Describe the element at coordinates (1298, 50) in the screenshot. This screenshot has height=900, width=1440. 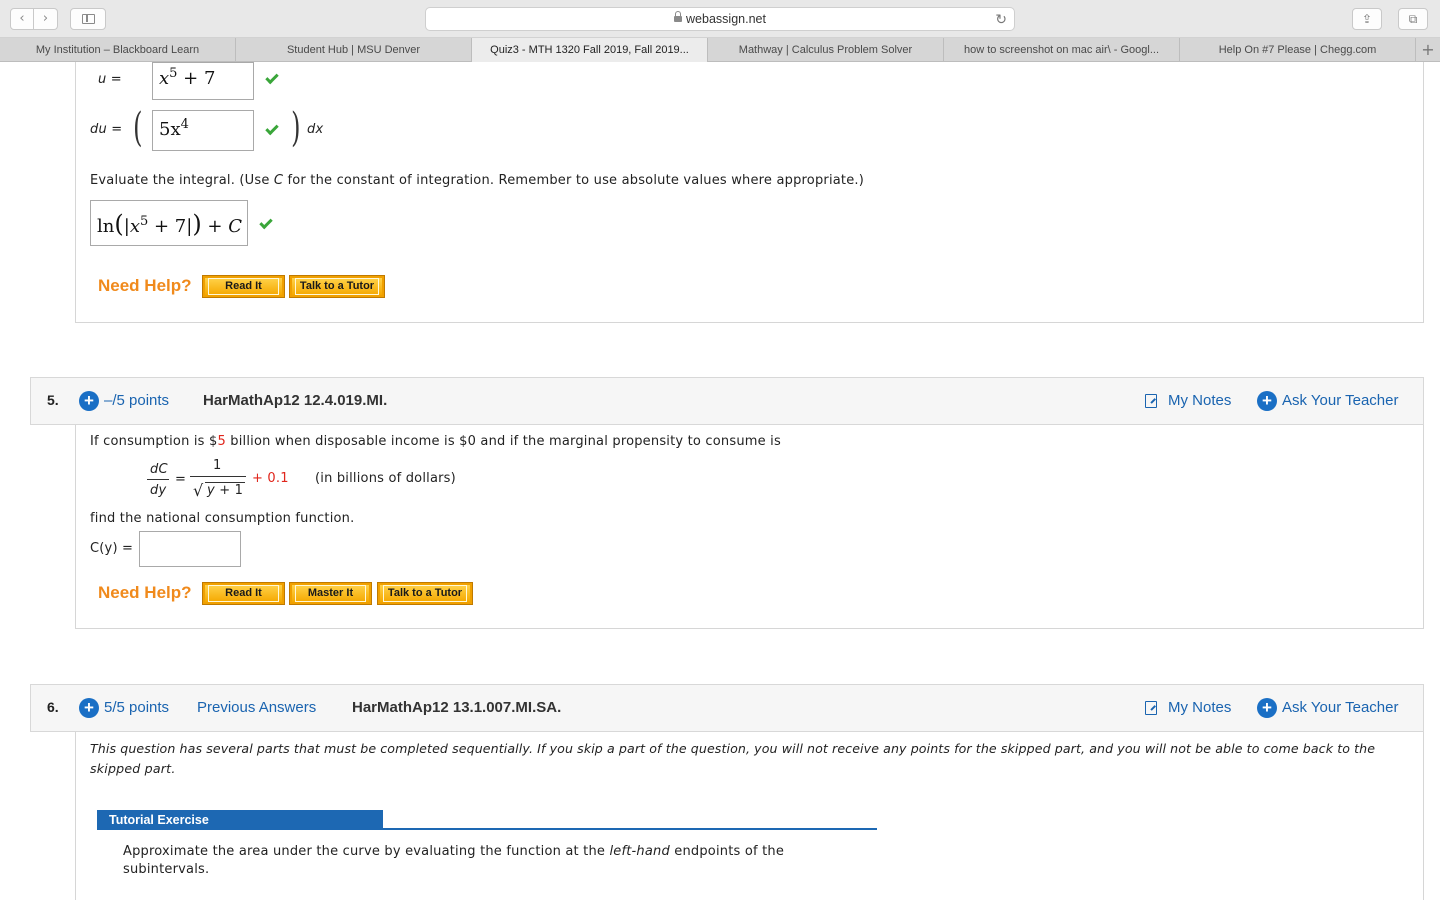
I see `tab-chegg: Help On #7 Please | Chegg.com` at that location.